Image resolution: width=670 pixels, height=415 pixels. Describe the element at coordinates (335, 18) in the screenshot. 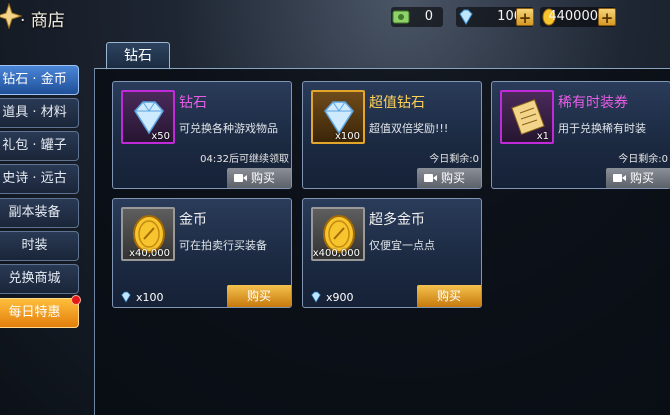

I see `top-bar: · 商店 0 100 + 440000 +` at that location.